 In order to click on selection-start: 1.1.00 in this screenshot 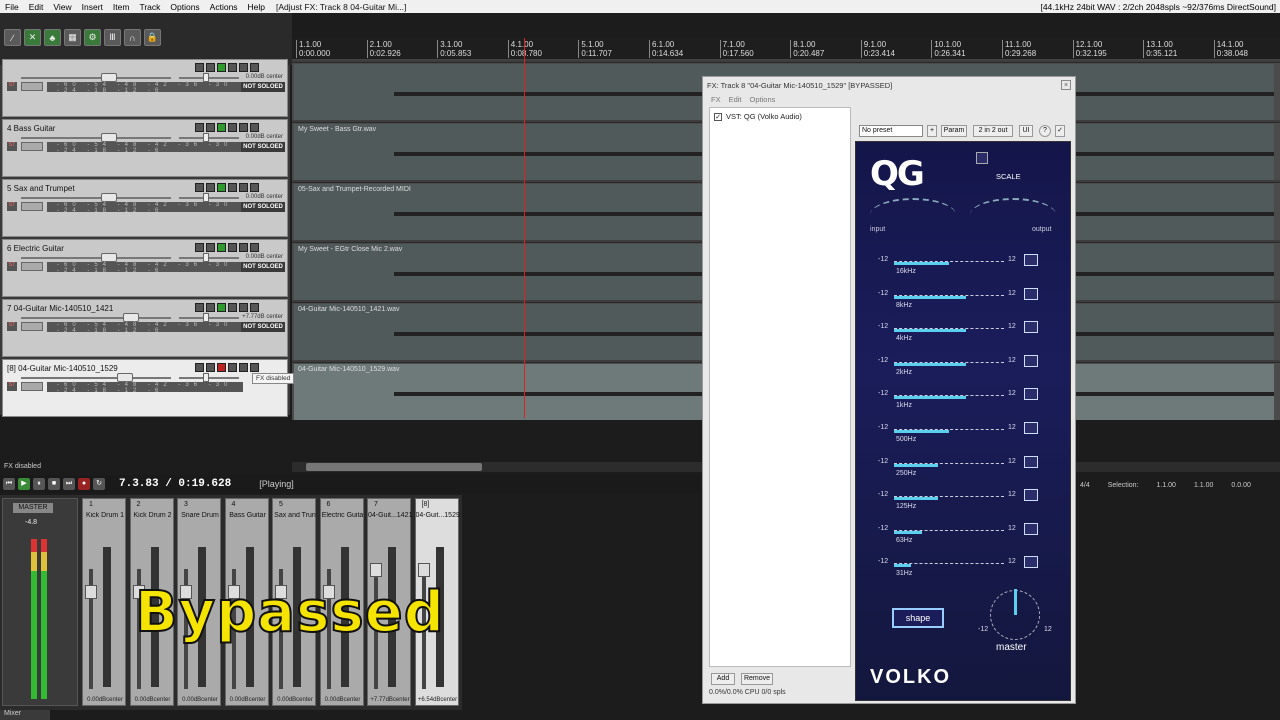, I will do `click(1165, 485)`.